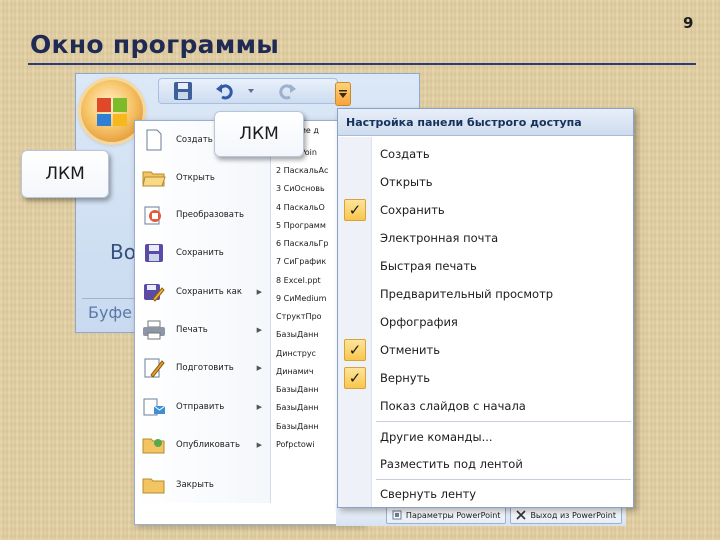 The height and width of the screenshot is (540, 720). I want to click on chevron-down-icon, so click(251, 91).